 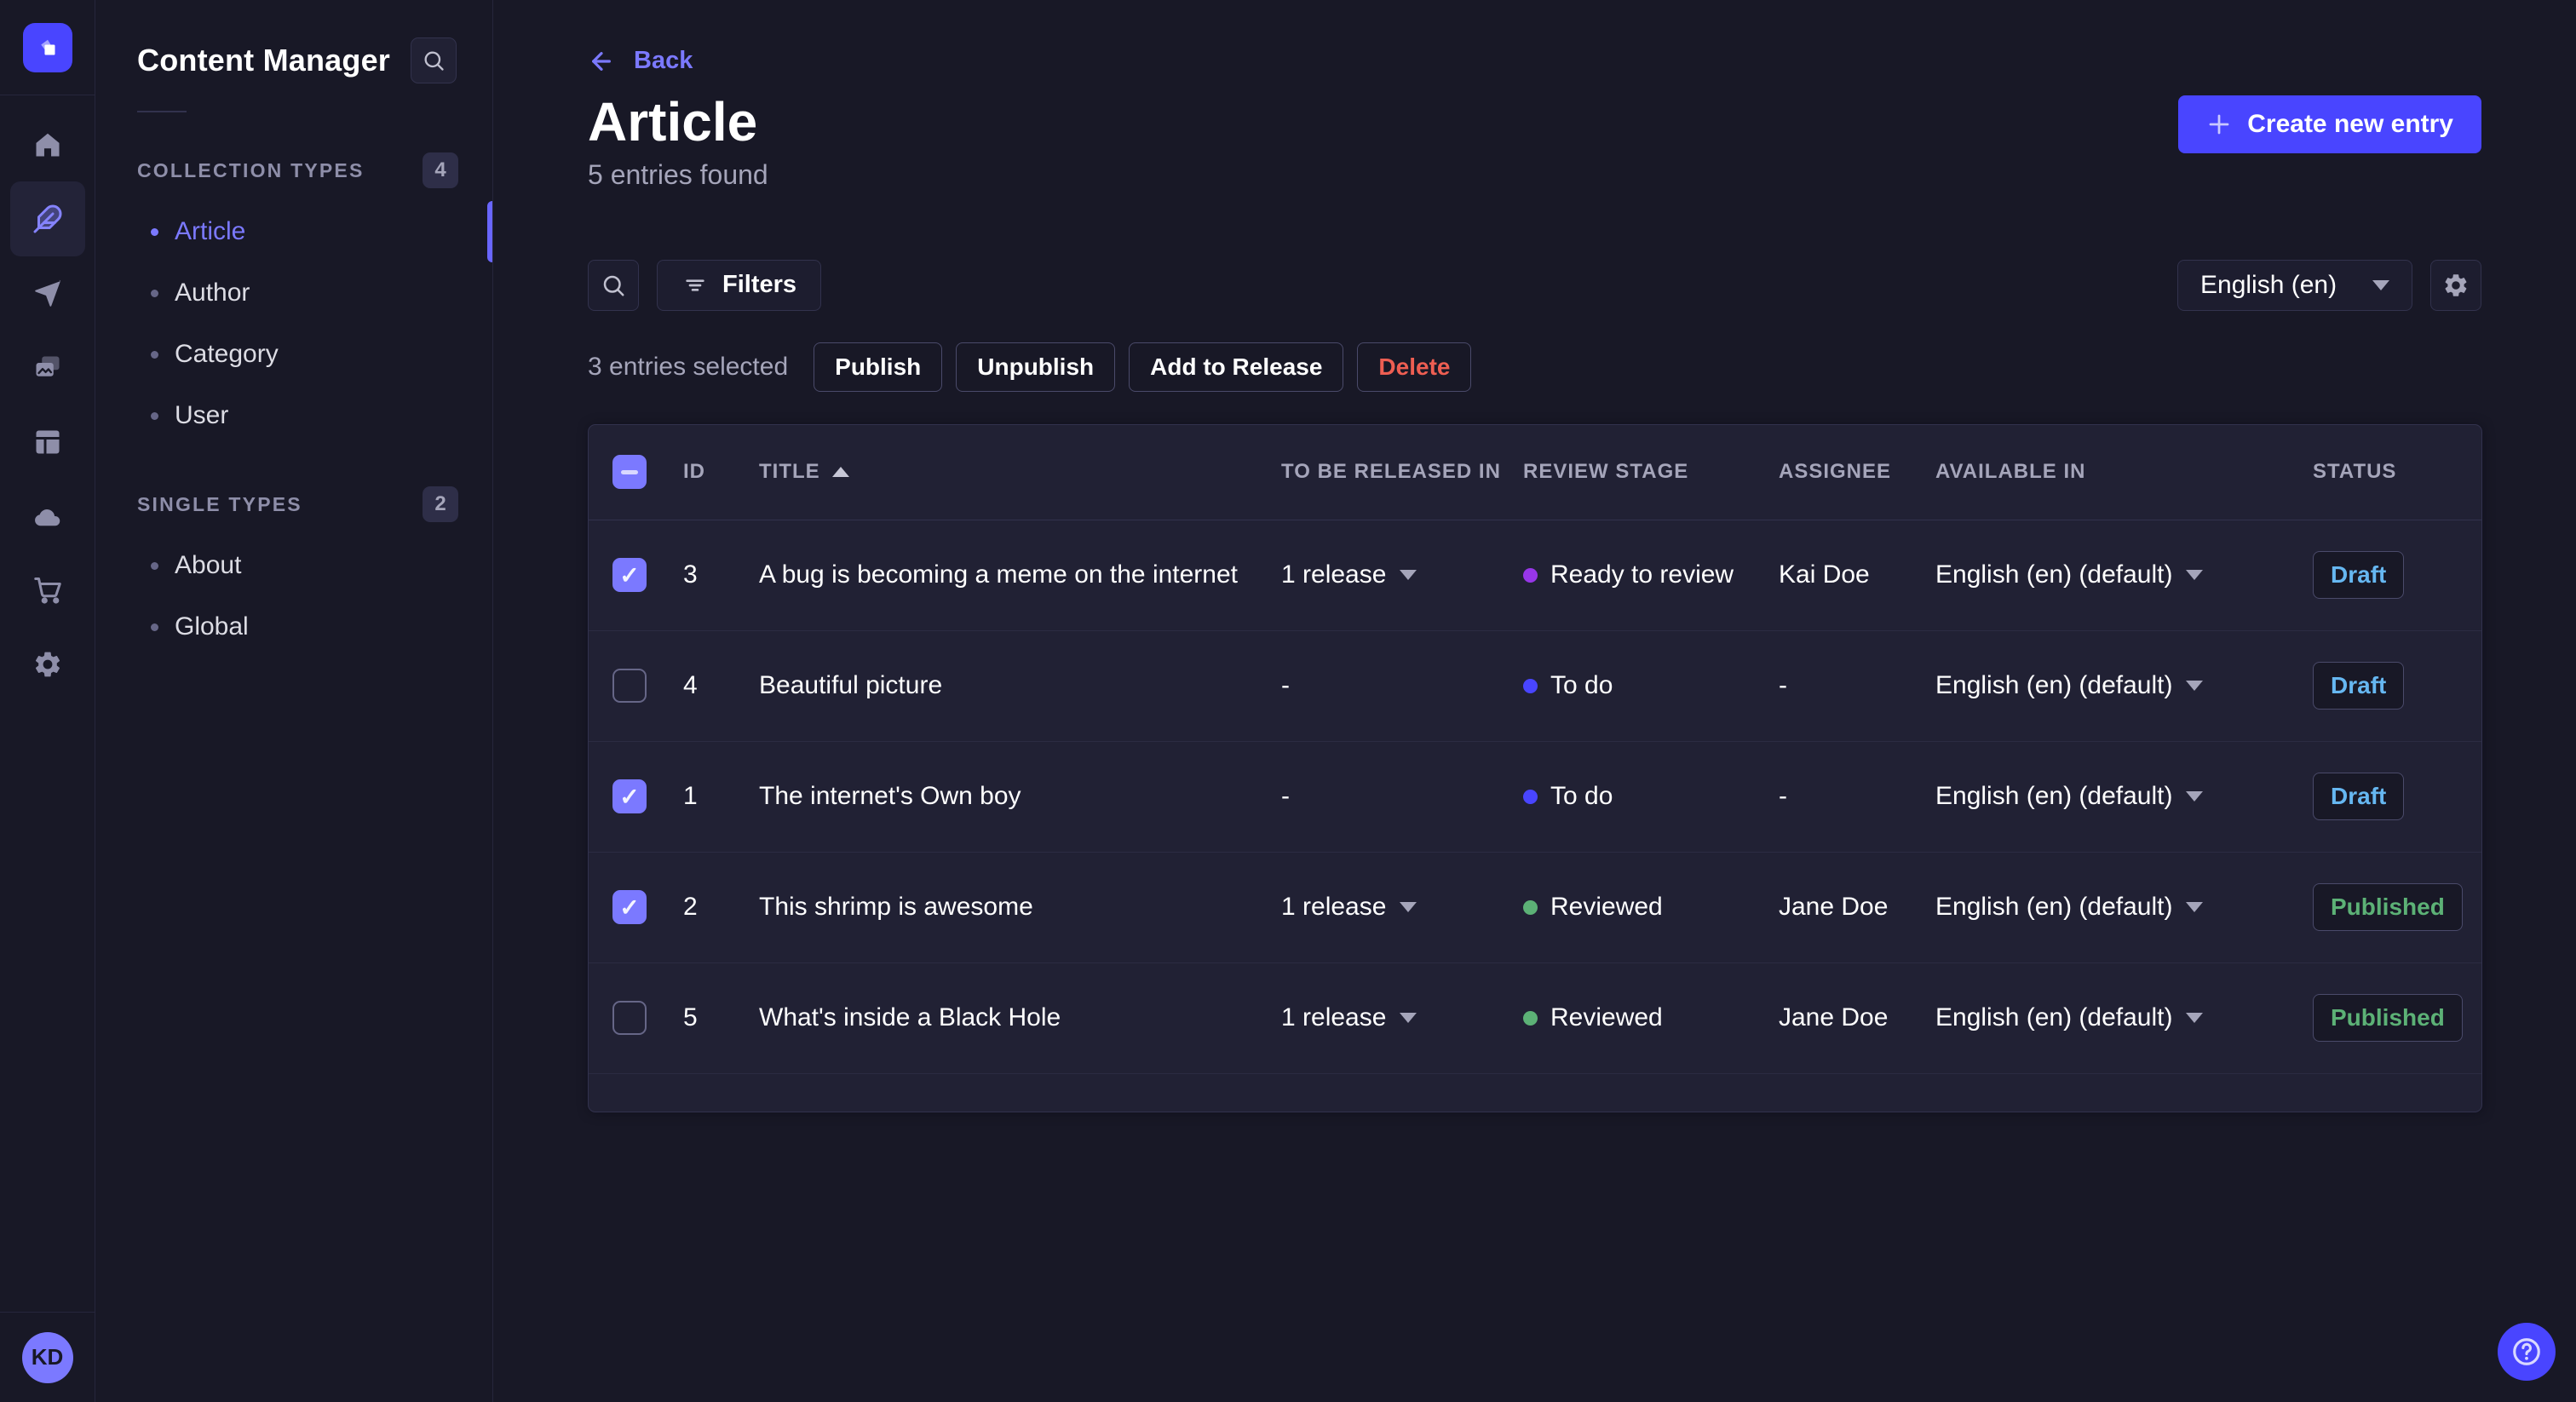 I want to click on nav-settings-button, so click(x=48, y=664).